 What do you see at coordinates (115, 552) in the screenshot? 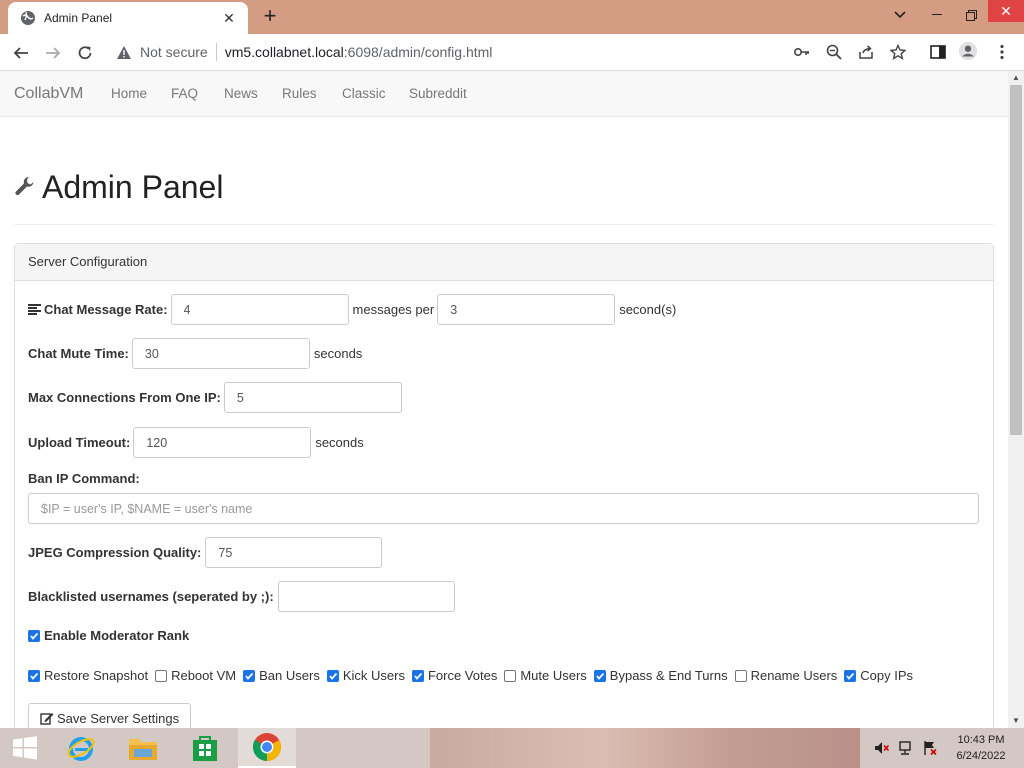
I see `jpeg-quality-label: JPEG Compression Quality:` at bounding box center [115, 552].